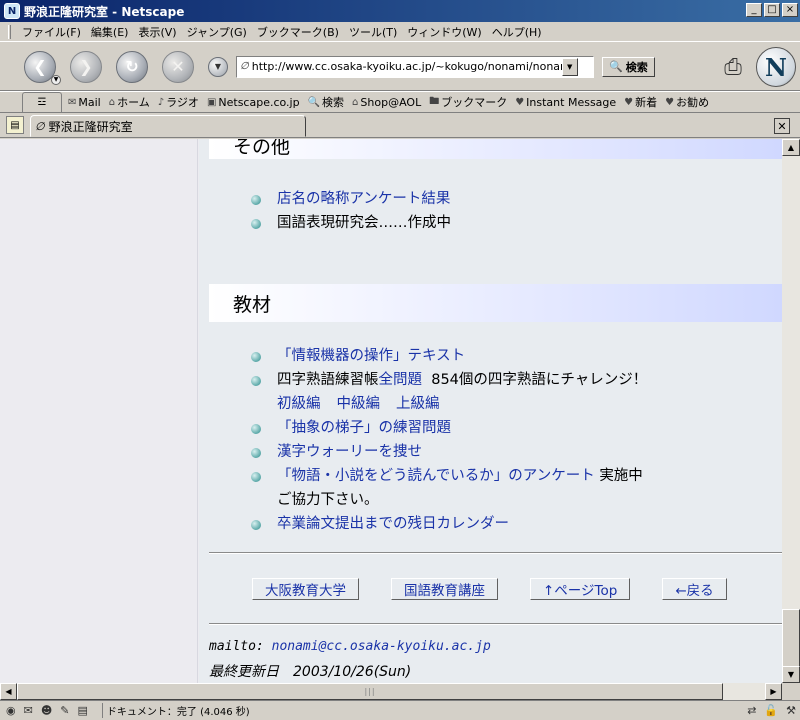  I want to click on horizontal-scrollbar: ◀ ||| ▶, so click(391, 691).